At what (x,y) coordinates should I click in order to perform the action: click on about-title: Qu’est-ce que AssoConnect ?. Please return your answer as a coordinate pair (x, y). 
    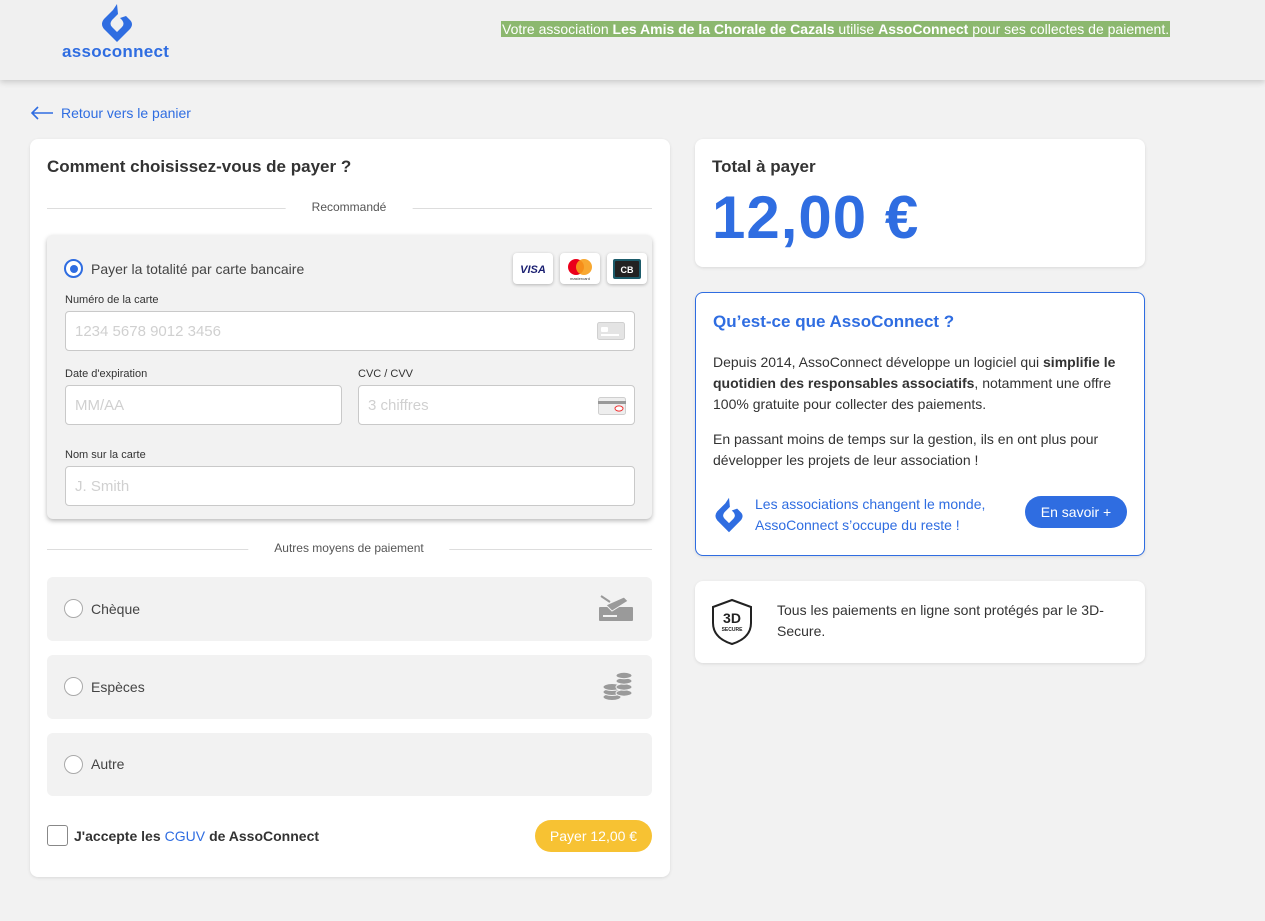
    Looking at the image, I should click on (834, 321).